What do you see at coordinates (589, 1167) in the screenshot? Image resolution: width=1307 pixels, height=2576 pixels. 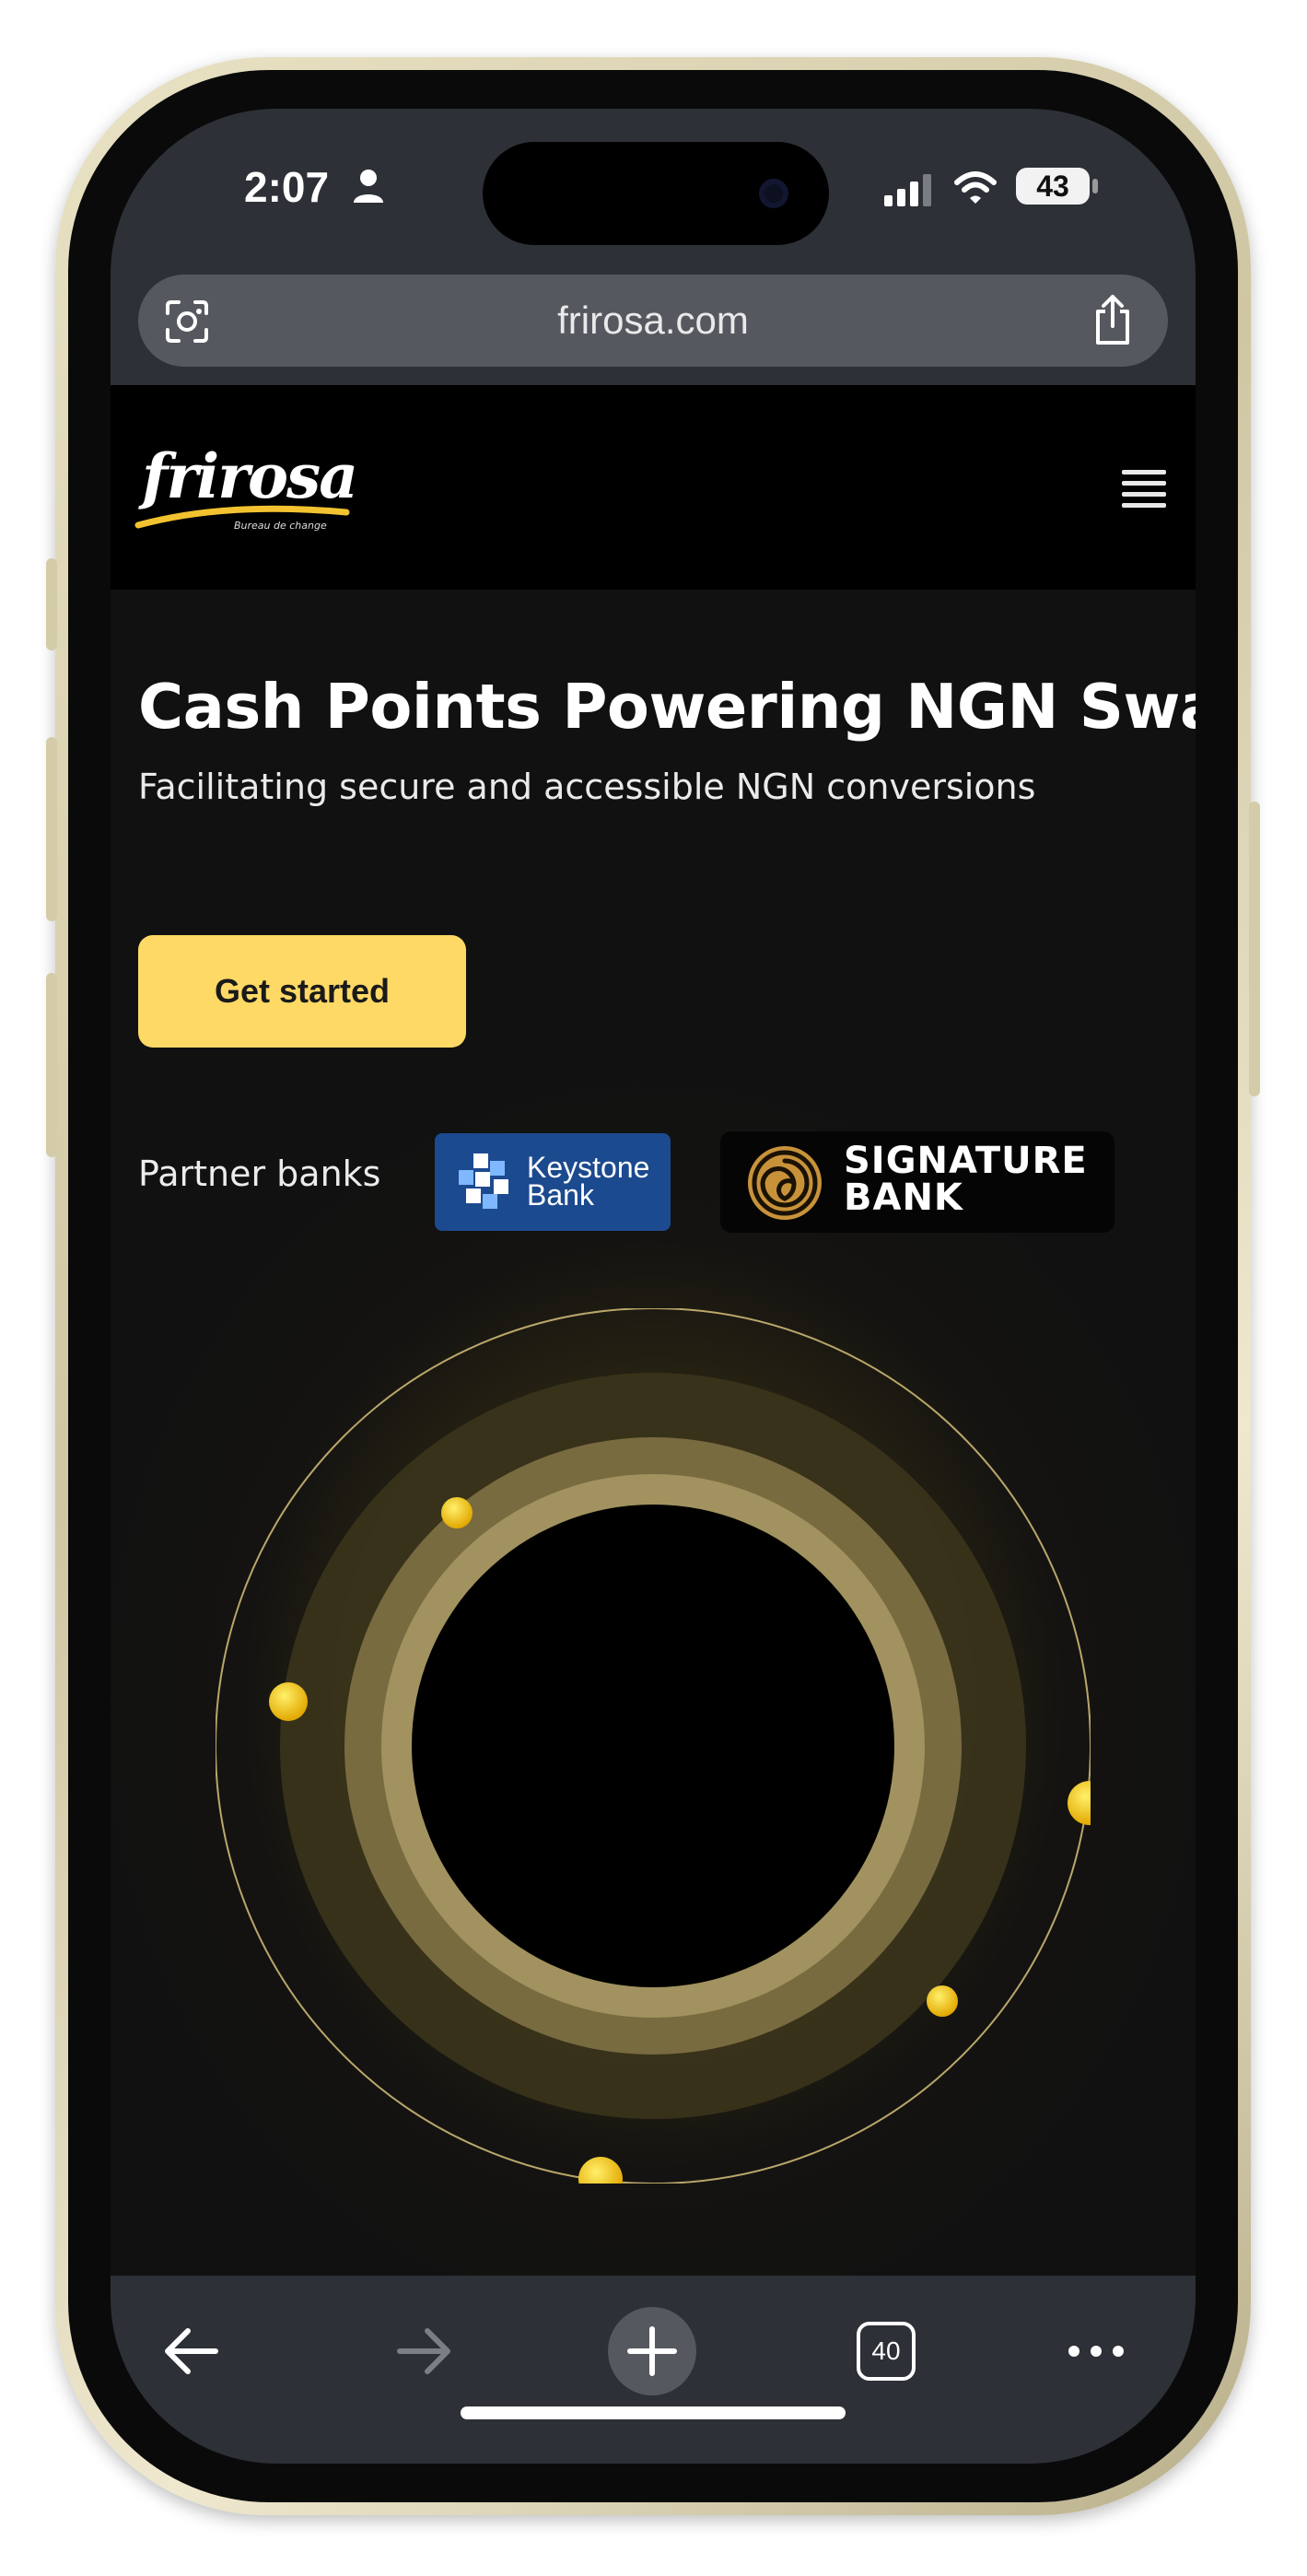 I see `keystone-line1: Keystone` at bounding box center [589, 1167].